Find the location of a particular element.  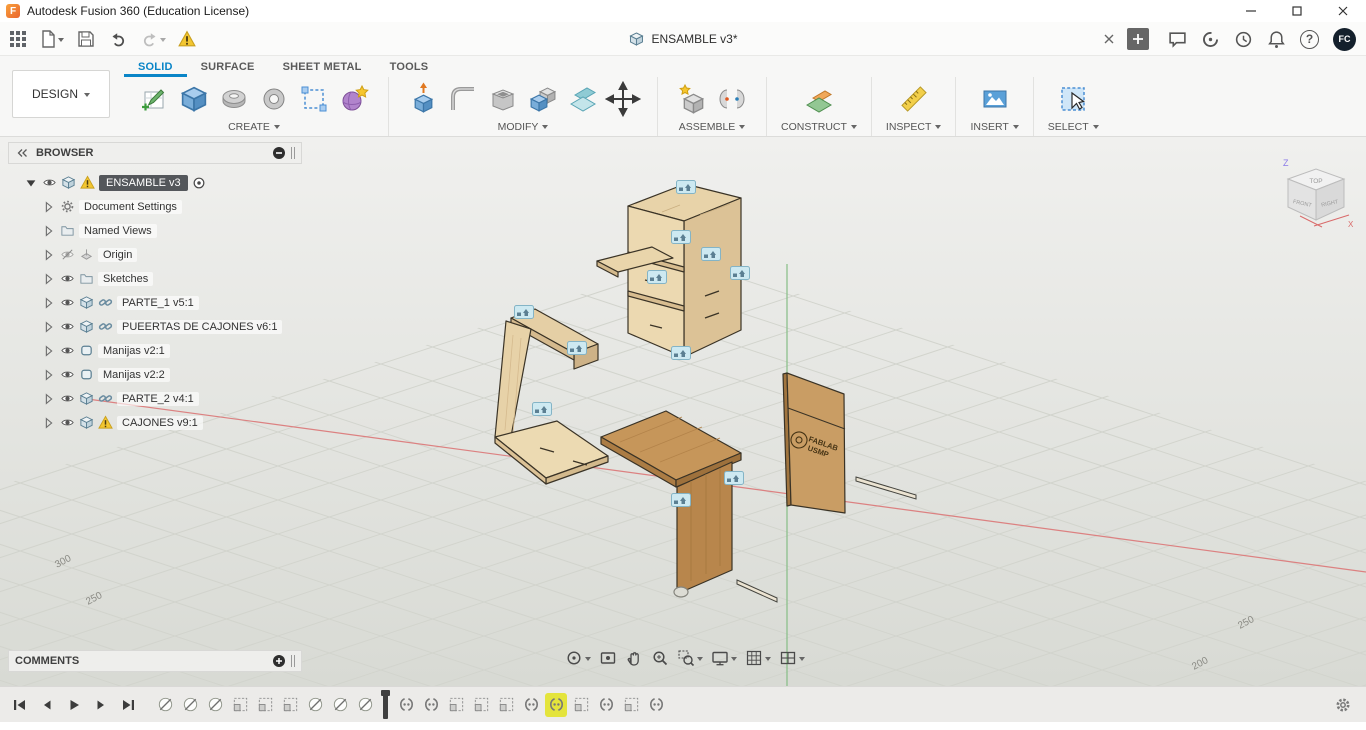

browser-row-named-views: Named Views is located at coordinates (155, 230).